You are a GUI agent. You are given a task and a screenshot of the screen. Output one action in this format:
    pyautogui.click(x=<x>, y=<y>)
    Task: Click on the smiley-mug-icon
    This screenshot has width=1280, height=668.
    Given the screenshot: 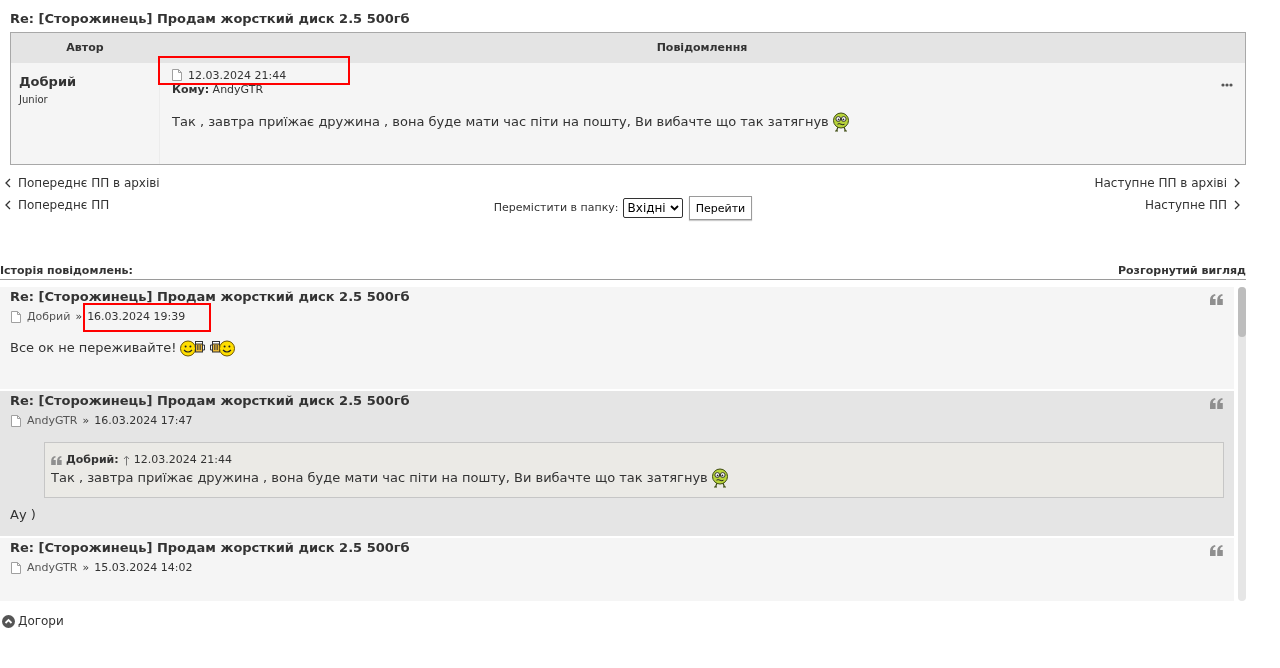 What is the action you would take?
    pyautogui.click(x=192, y=348)
    